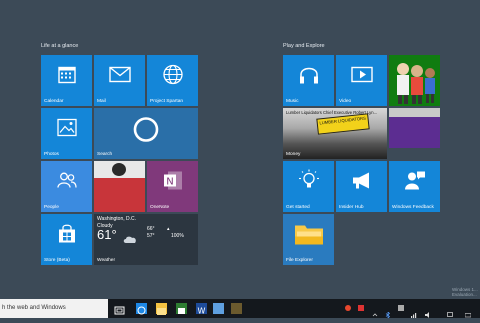  I want to click on tile-calendar: Calendar, so click(66, 80).